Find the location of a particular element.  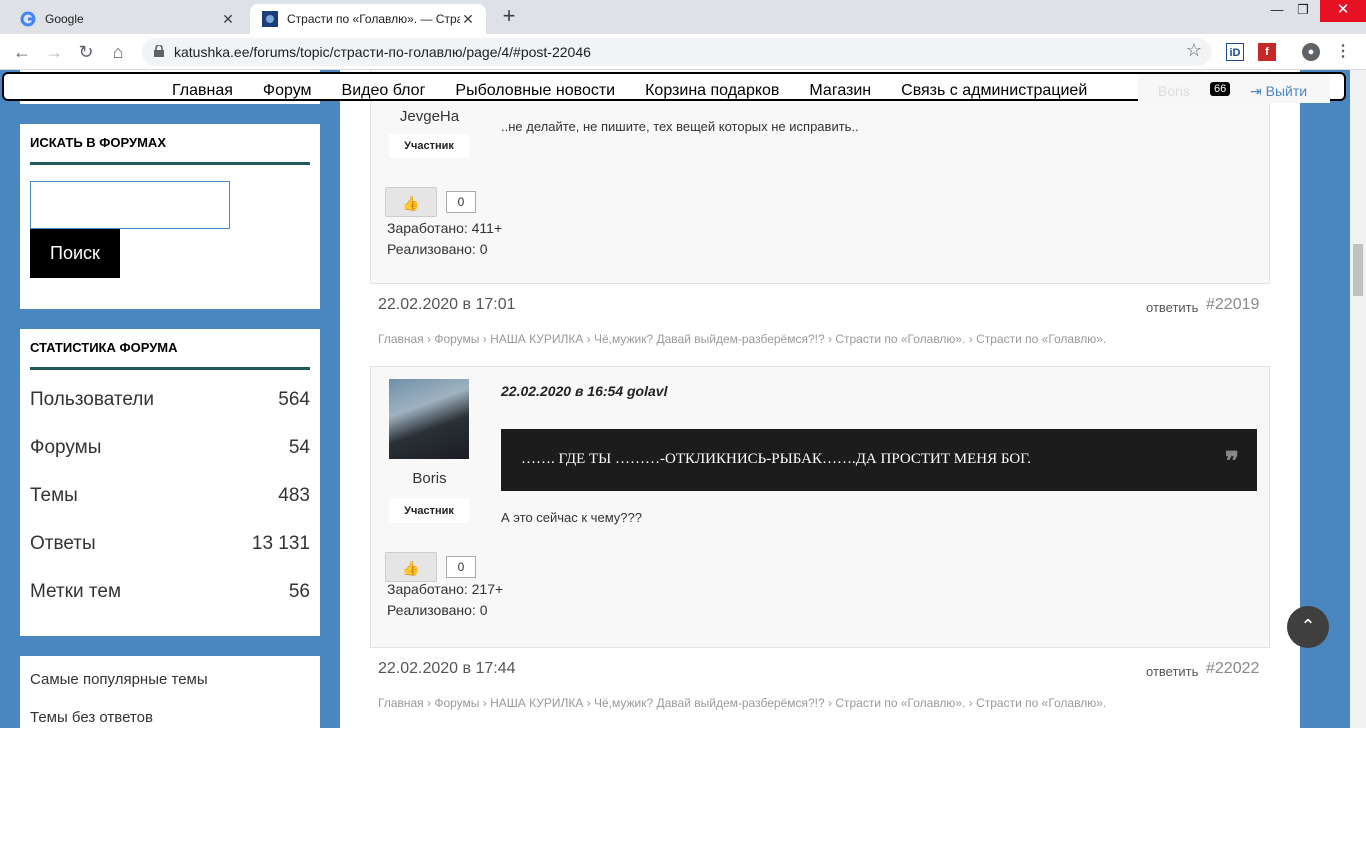

forward-icon: → is located at coordinates (54, 52).